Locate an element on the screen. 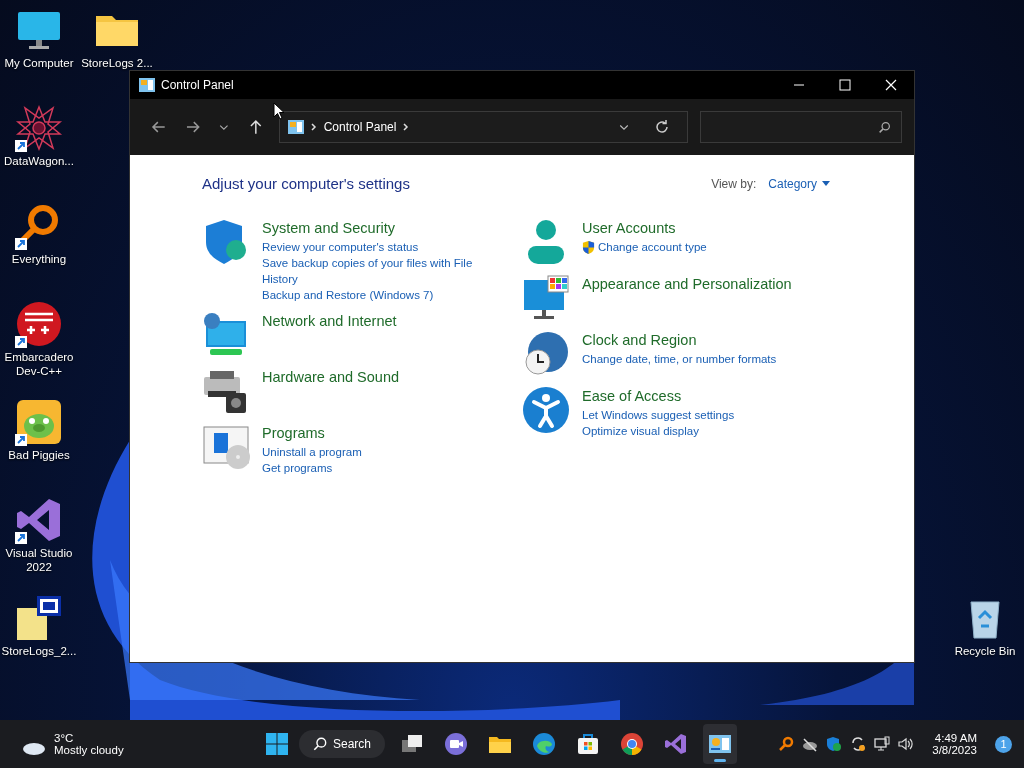 This screenshot has width=1024, height=768. desktop-icon-label: Recycle Bin is located at coordinates (985, 651).